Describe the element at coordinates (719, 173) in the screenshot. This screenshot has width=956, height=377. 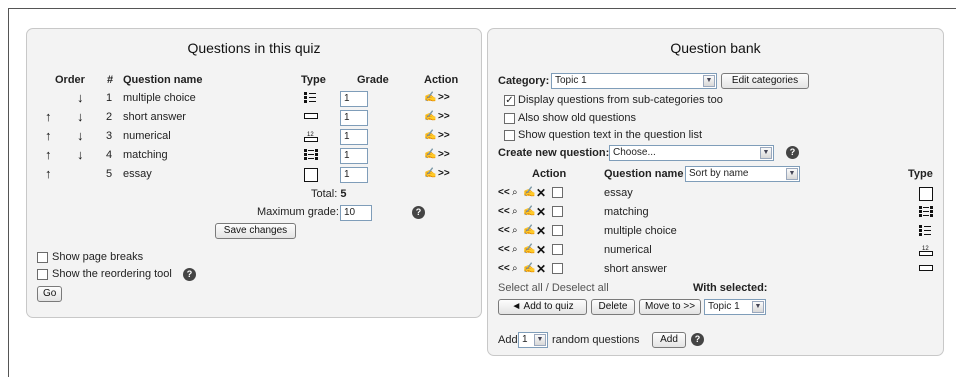
I see `sort-value: Sort by name` at that location.